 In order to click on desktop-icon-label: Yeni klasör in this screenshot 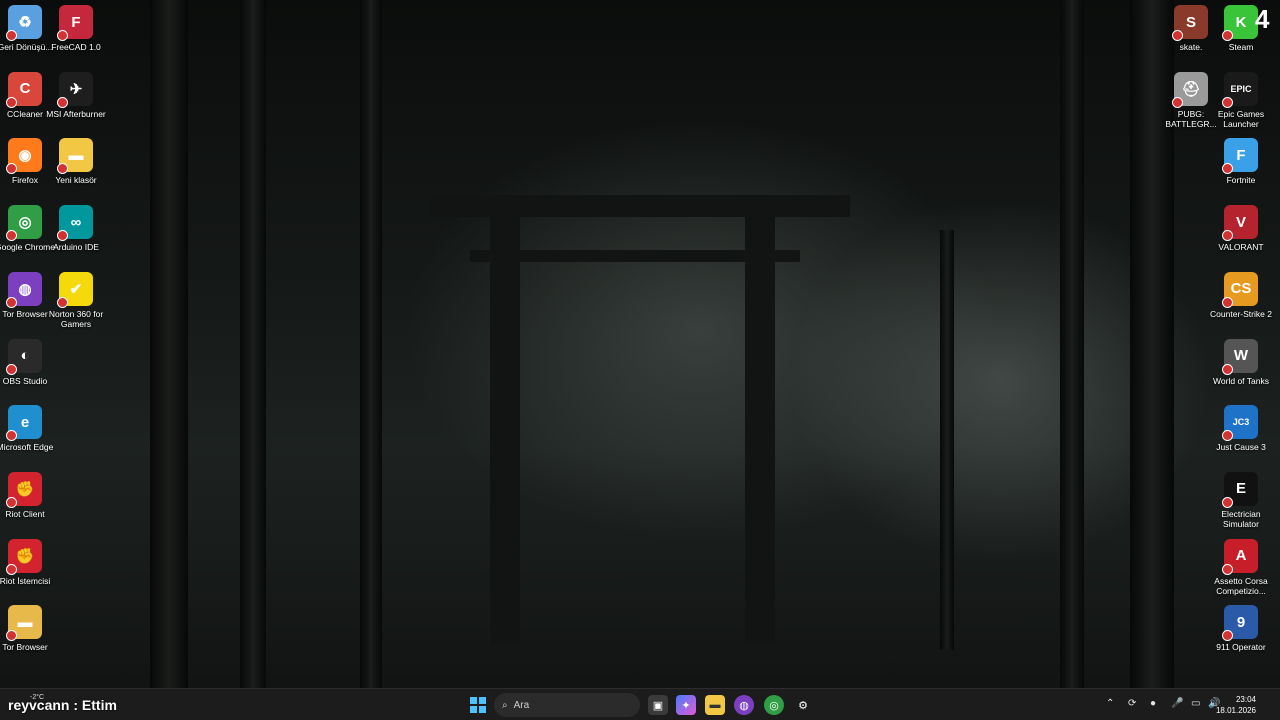, I will do `click(76, 180)`.